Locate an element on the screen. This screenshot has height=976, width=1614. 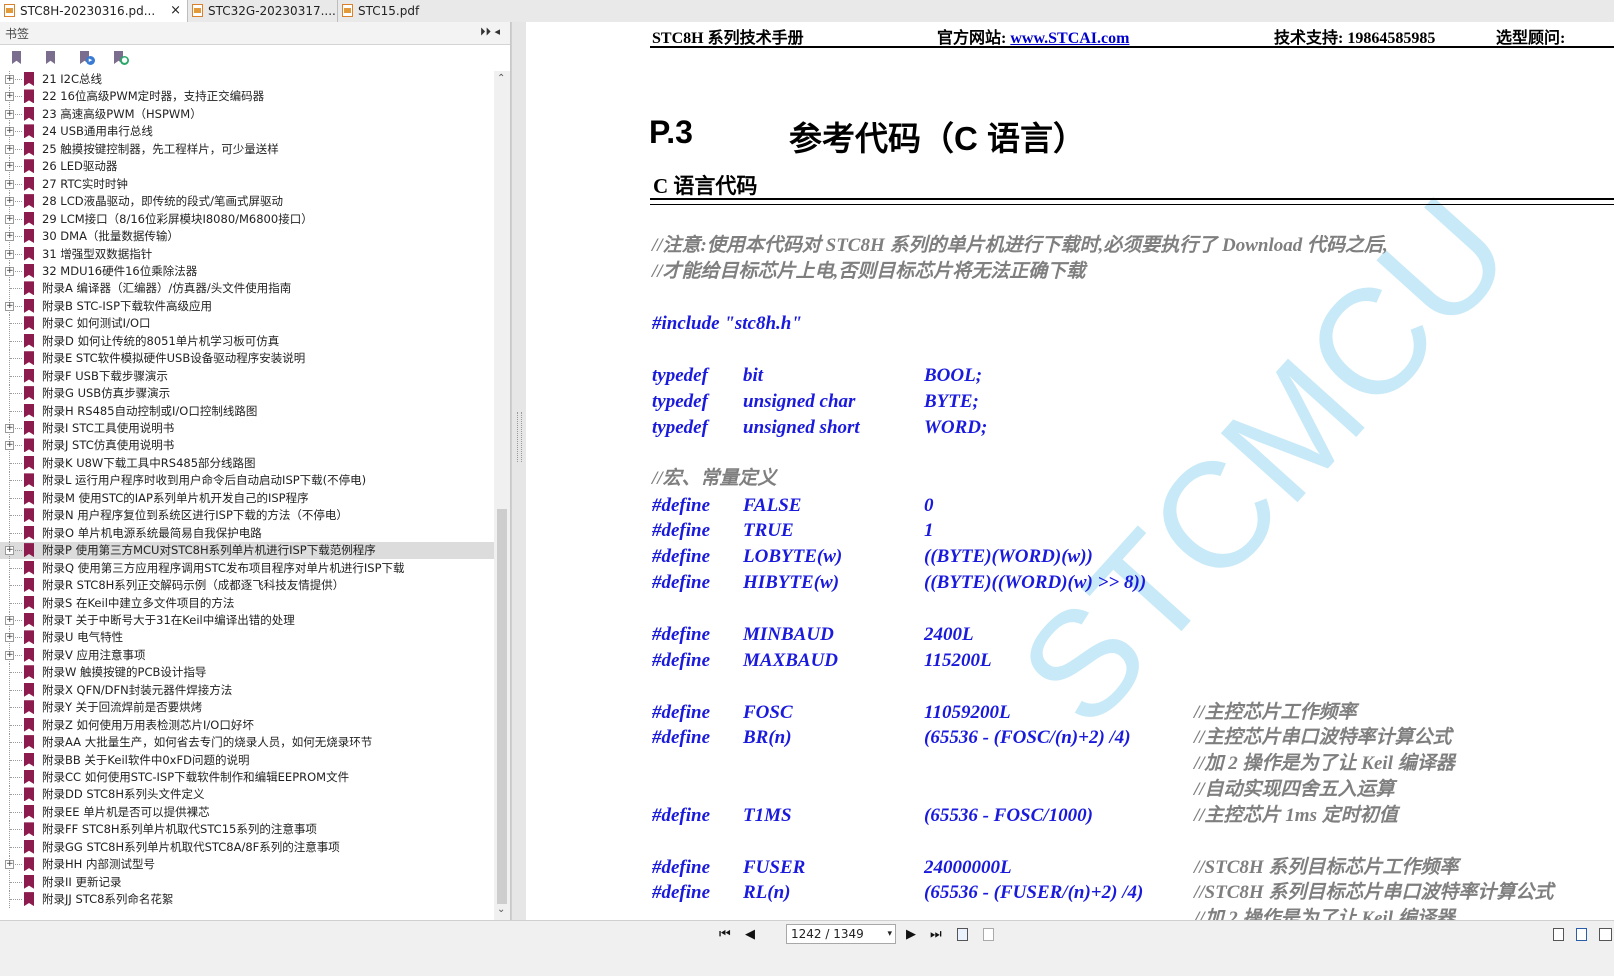
bookmark-label: 附录E STC软件模拟硬件USB设备驱动程序安装说明 is located at coordinates (174, 358).